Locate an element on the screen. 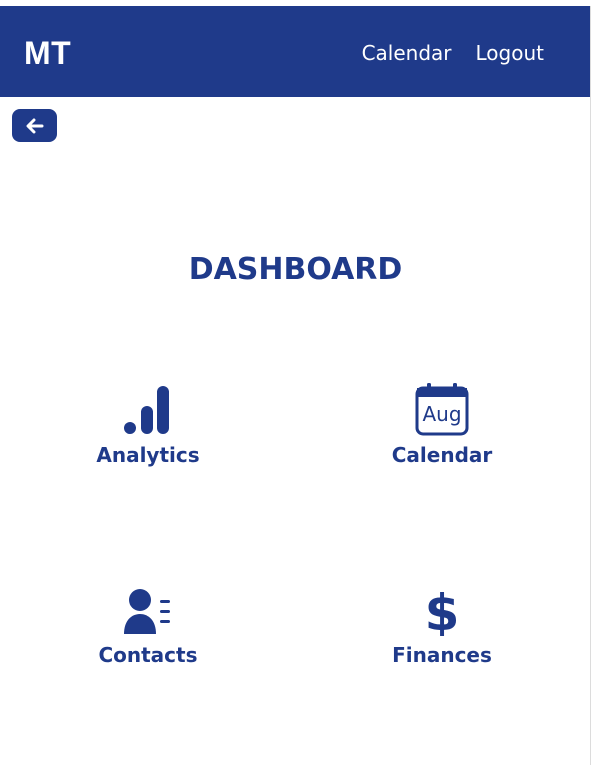  back-button is located at coordinates (34, 125).